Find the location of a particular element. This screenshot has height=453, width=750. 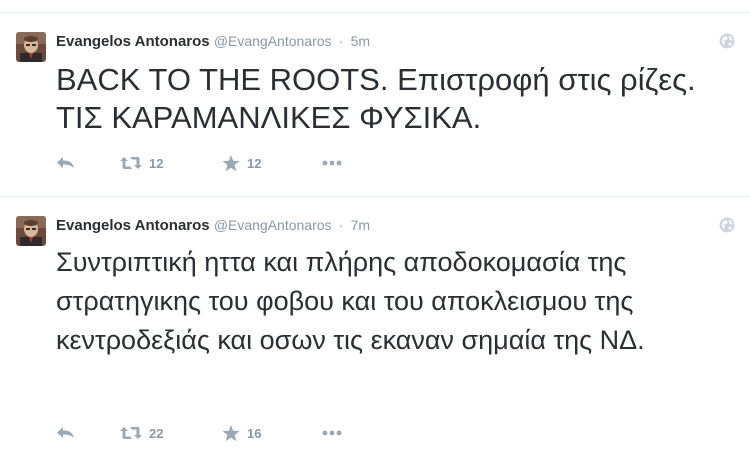

tweet-timestamp: 7m is located at coordinates (360, 225).